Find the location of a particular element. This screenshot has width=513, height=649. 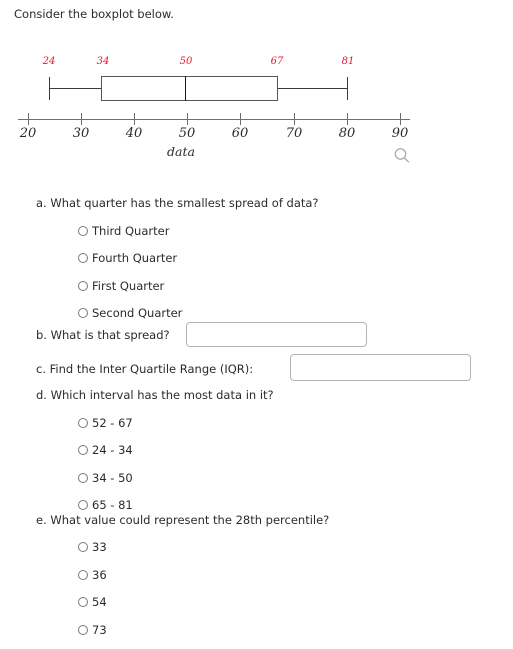

option-label: 52 - 67 is located at coordinates (112, 423).